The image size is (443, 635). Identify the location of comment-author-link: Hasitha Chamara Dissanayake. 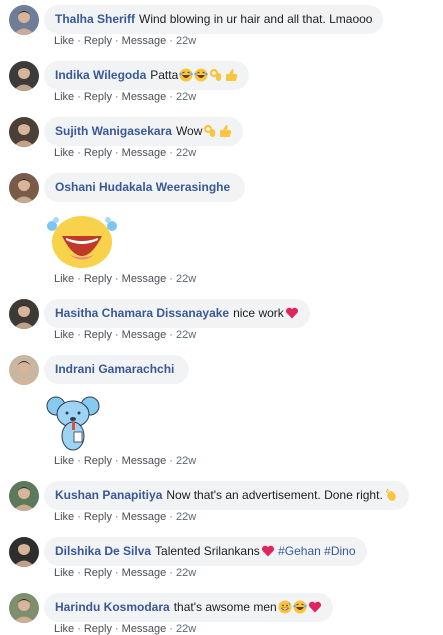
(142, 313).